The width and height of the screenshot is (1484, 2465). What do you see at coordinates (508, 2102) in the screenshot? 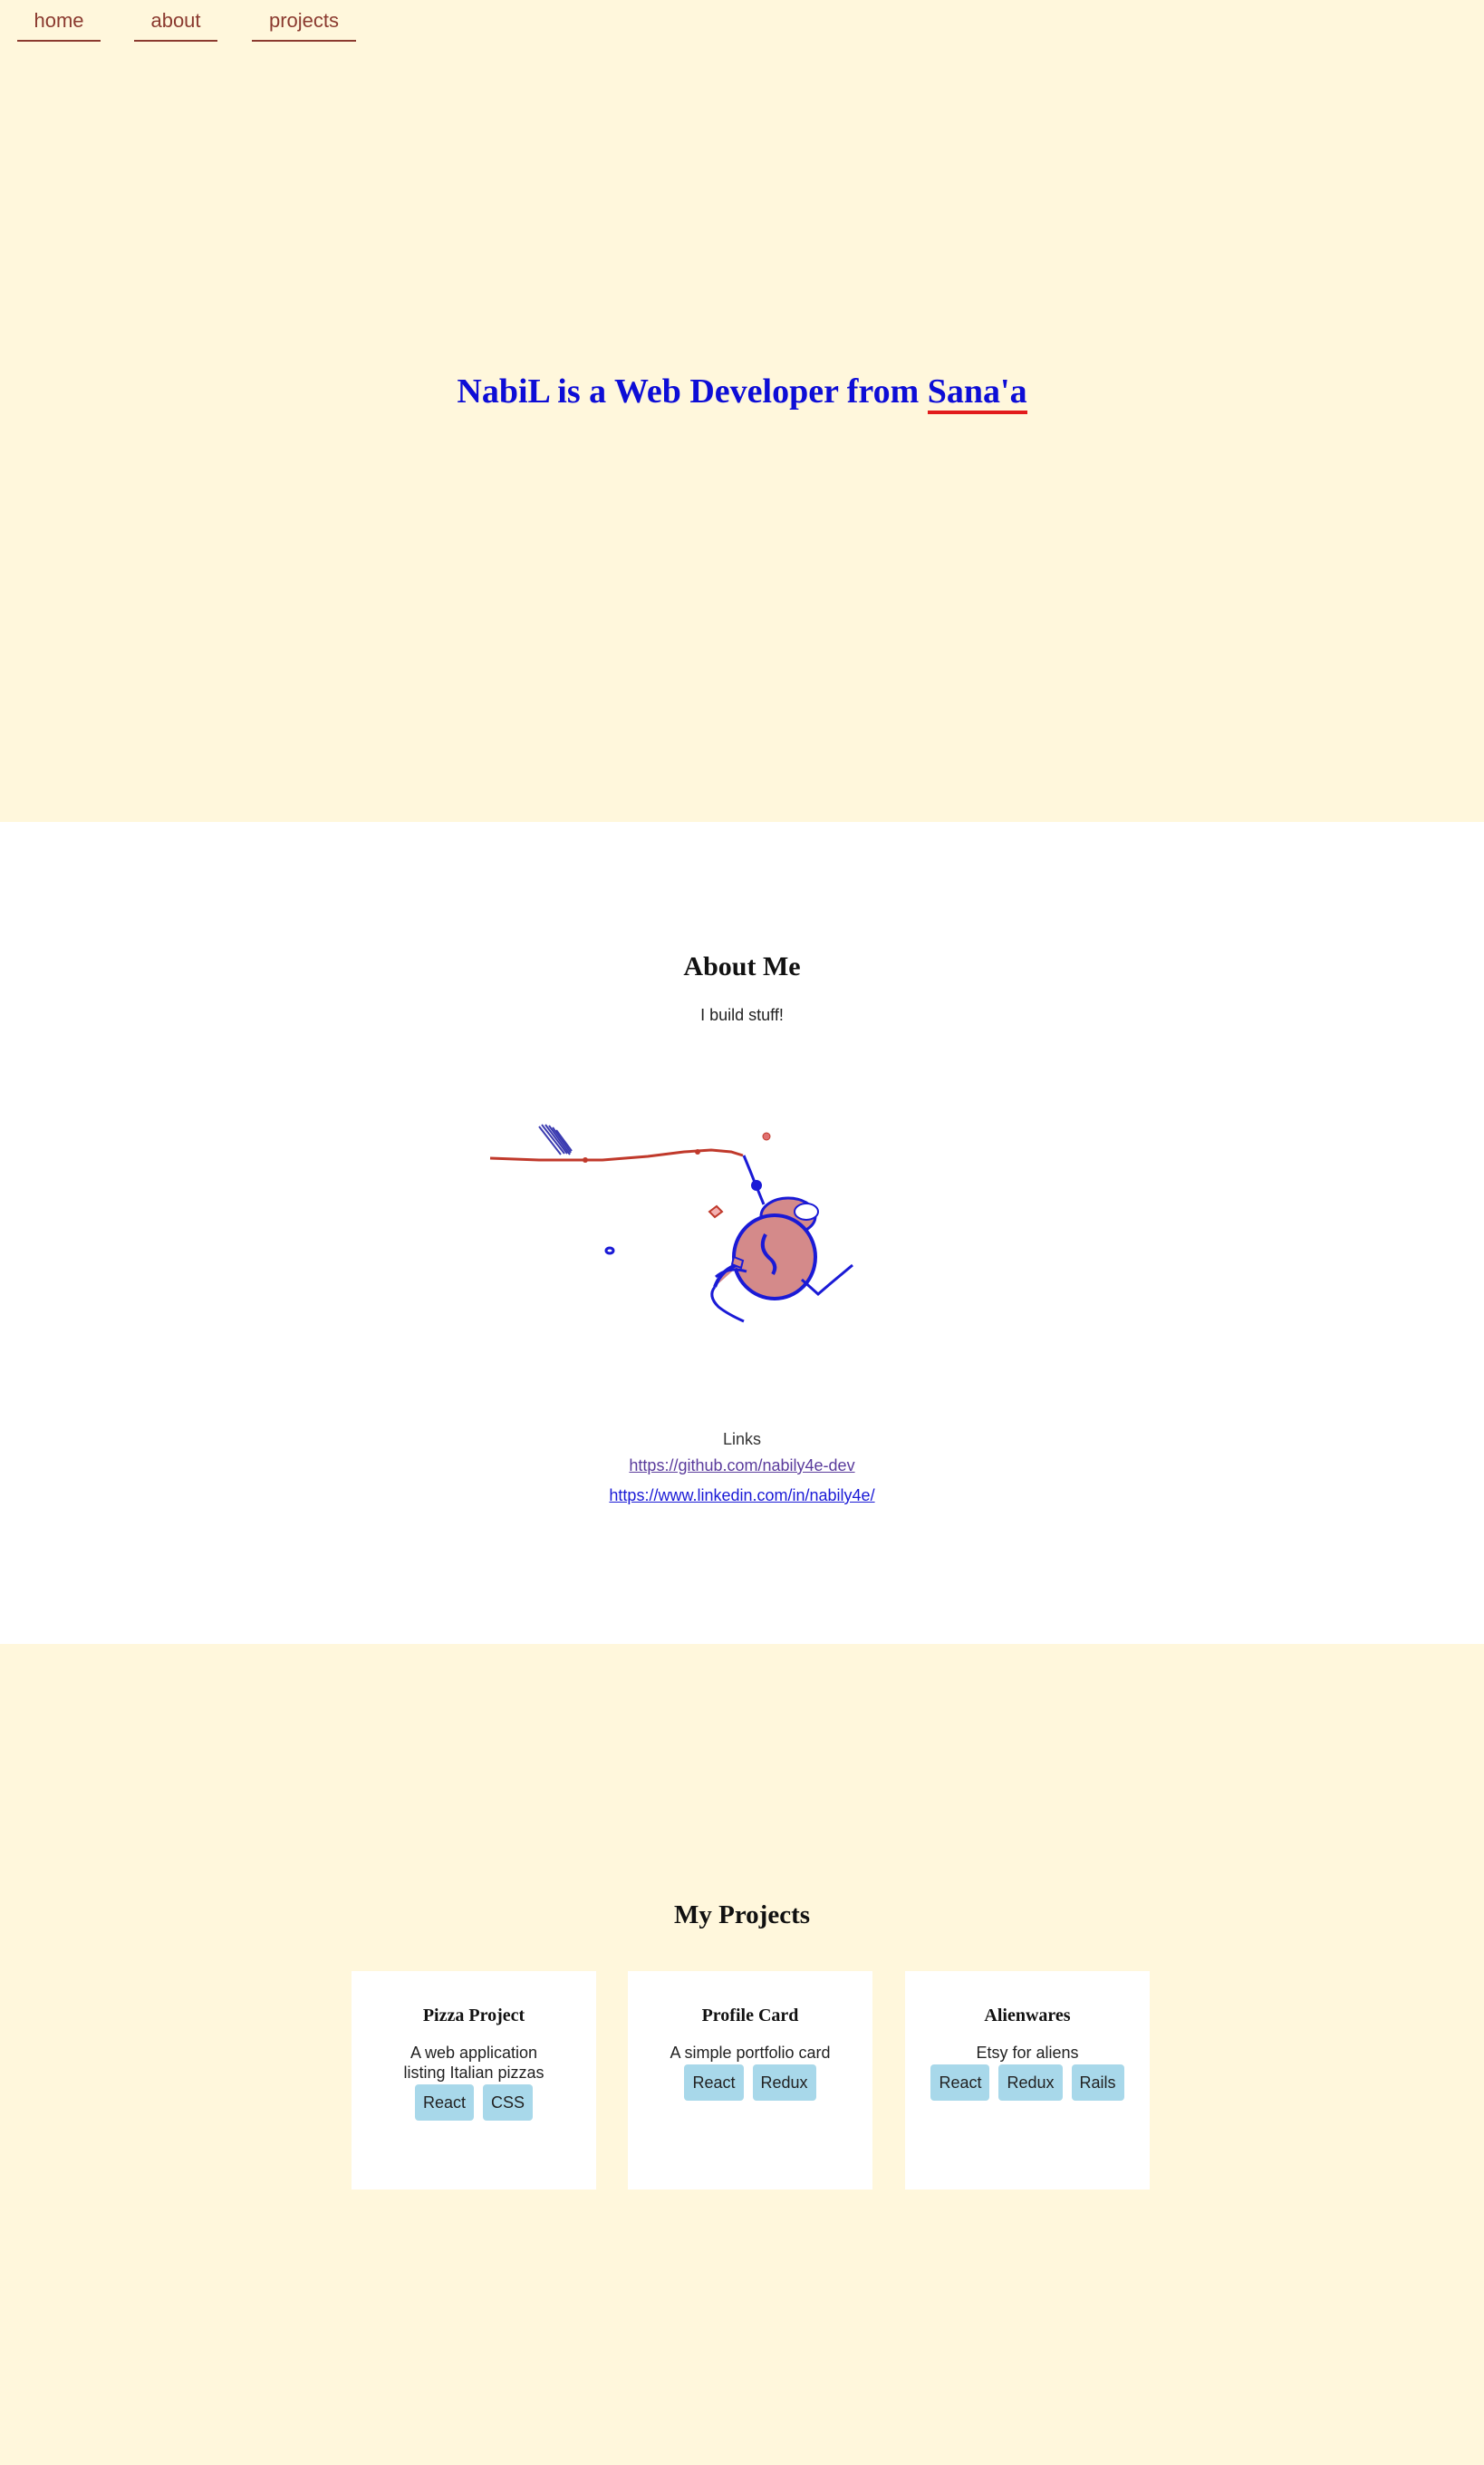
I see `tag-badge: CSS` at bounding box center [508, 2102].